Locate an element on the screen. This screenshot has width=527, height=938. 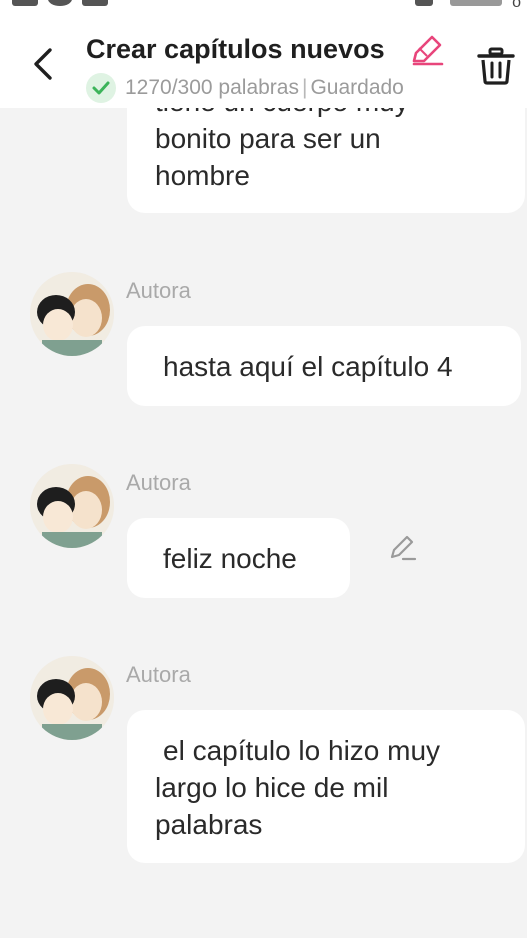
message-bubble: hasta aquí el capítulo 4 is located at coordinates (324, 366).